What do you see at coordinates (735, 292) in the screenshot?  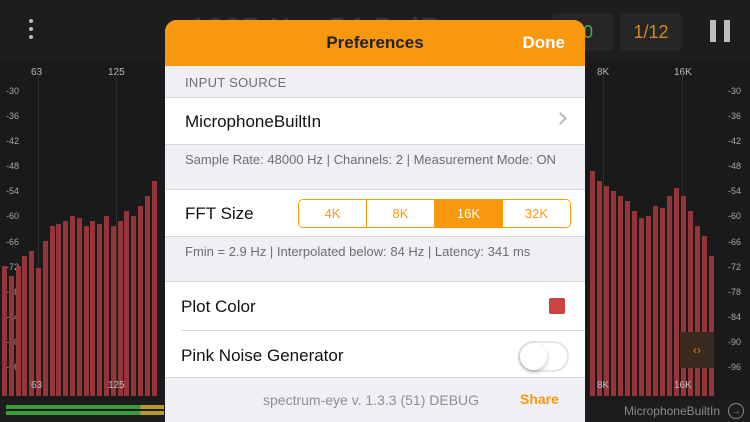 I see `db-label-right: -78` at bounding box center [735, 292].